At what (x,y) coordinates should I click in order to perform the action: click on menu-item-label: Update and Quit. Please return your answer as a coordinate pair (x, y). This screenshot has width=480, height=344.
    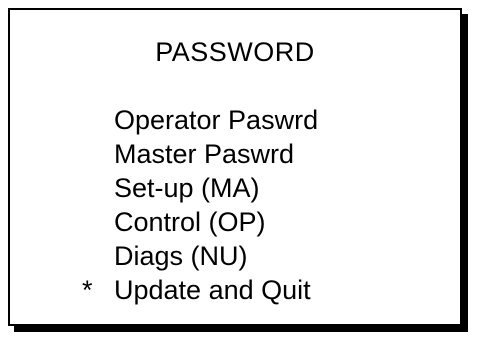
    Looking at the image, I should click on (212, 290).